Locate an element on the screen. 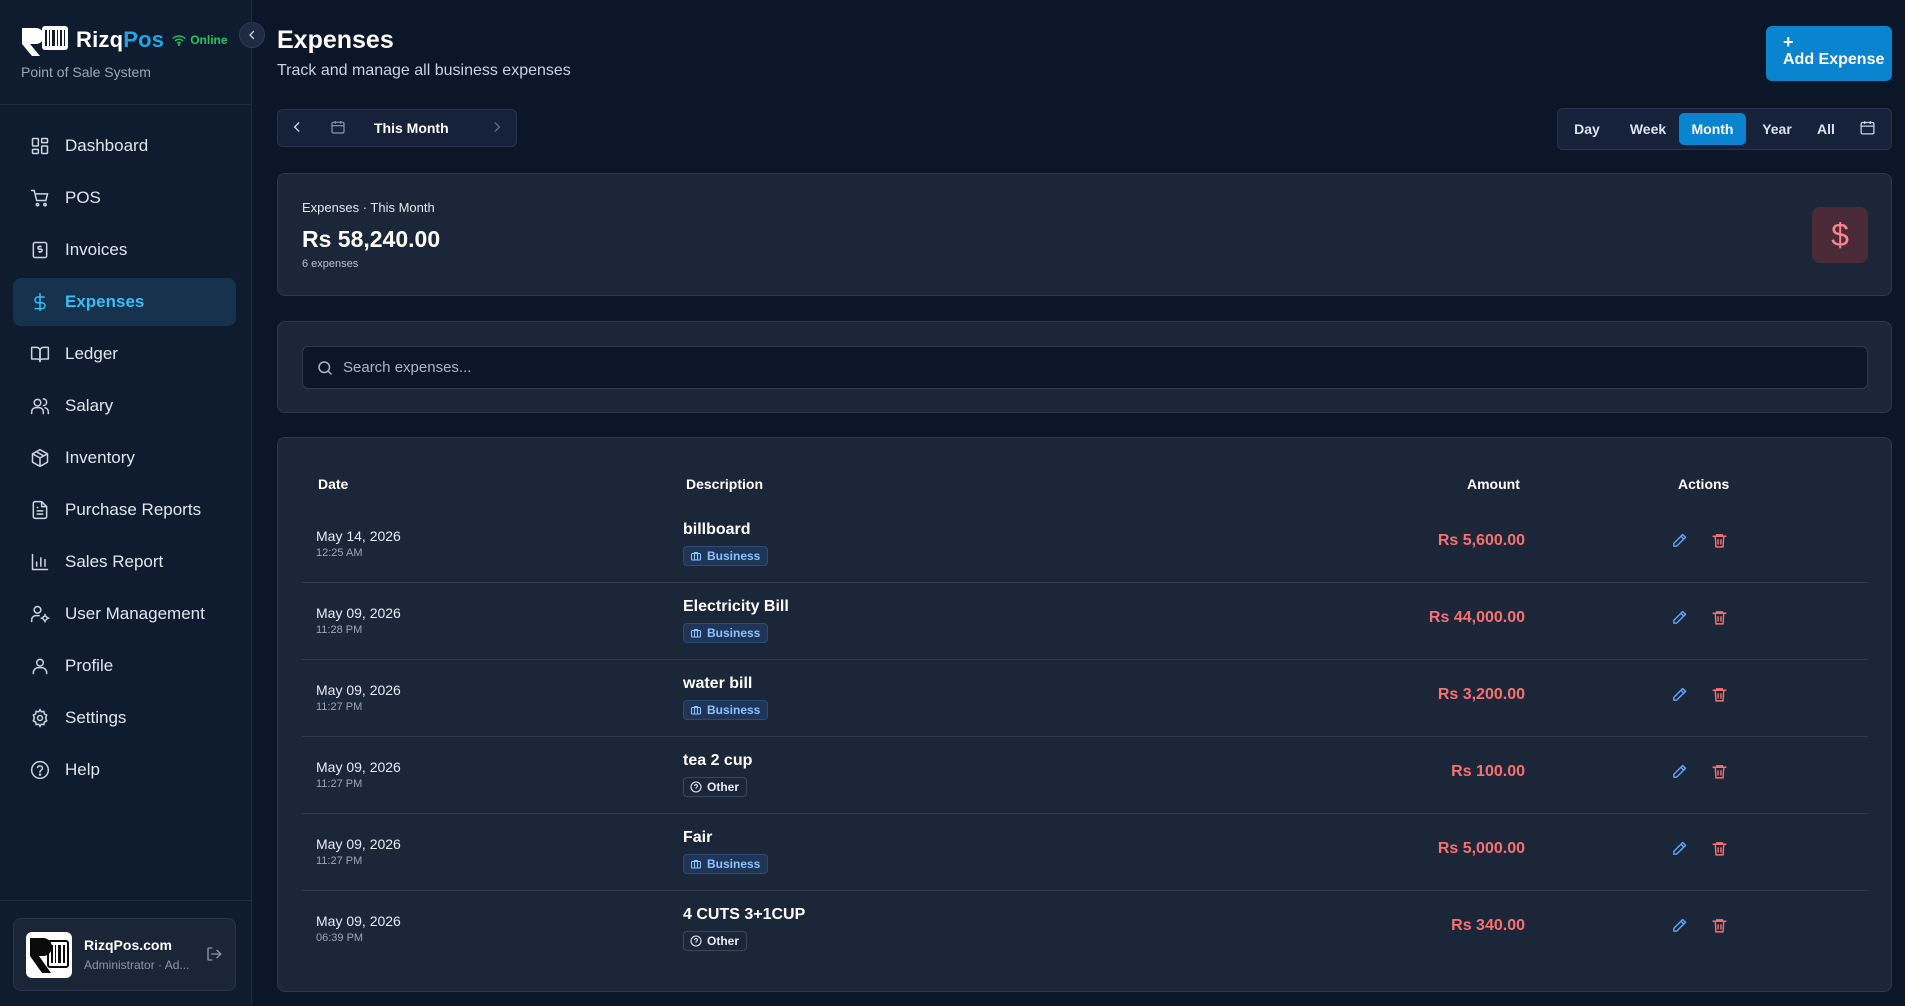 This screenshot has width=1905, height=1006. category-badge: Other is located at coordinates (715, 941).